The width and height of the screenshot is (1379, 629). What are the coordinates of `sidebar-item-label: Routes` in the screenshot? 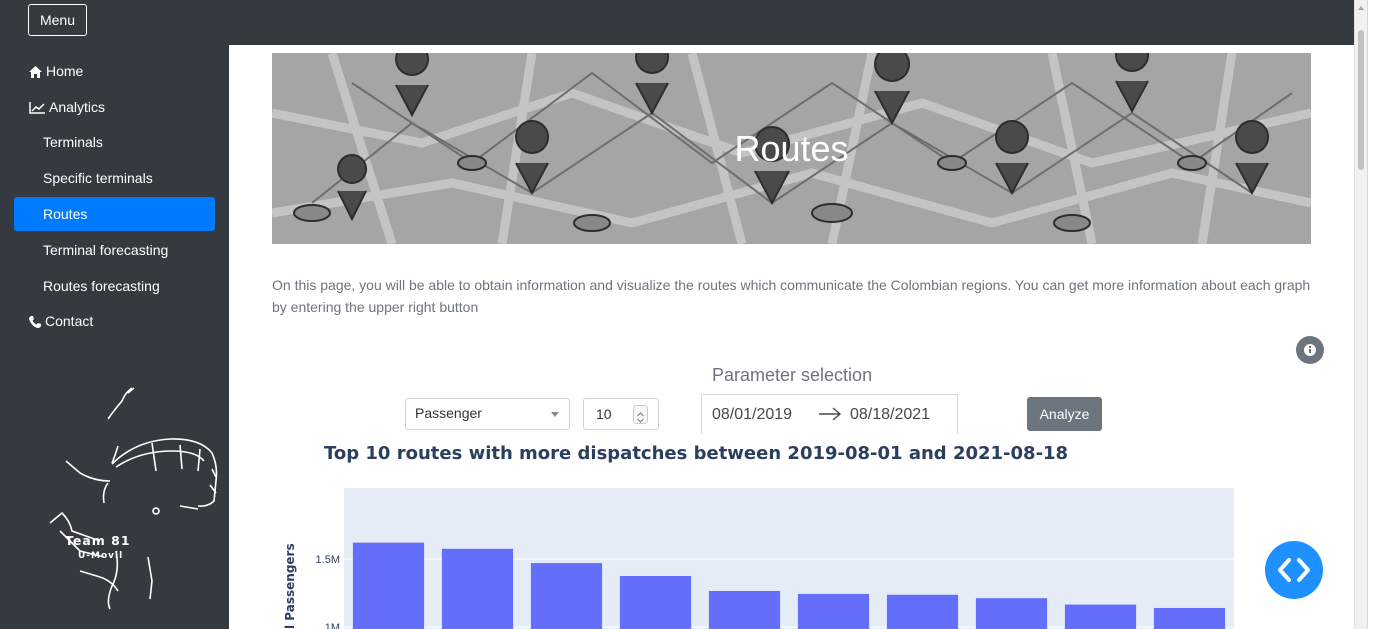 It's located at (65, 214).